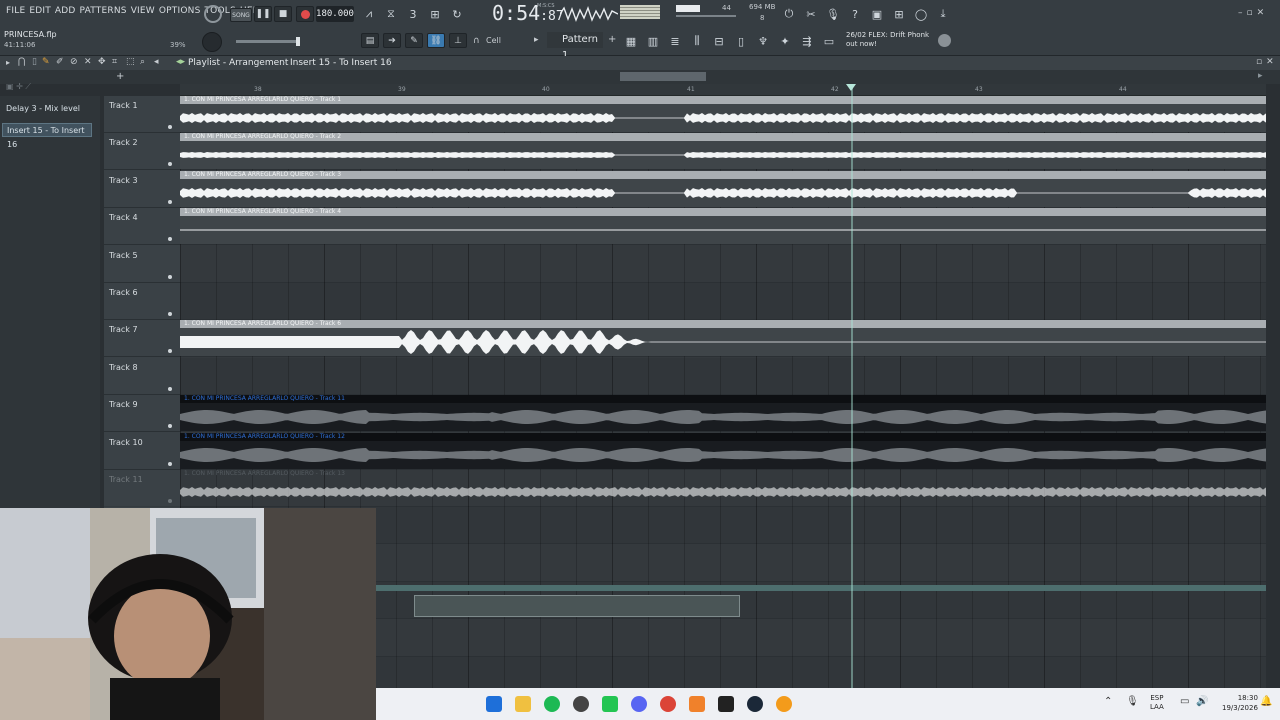 The image size is (1280, 720). I want to click on plugin-icon: ⊞, so click(899, 14).